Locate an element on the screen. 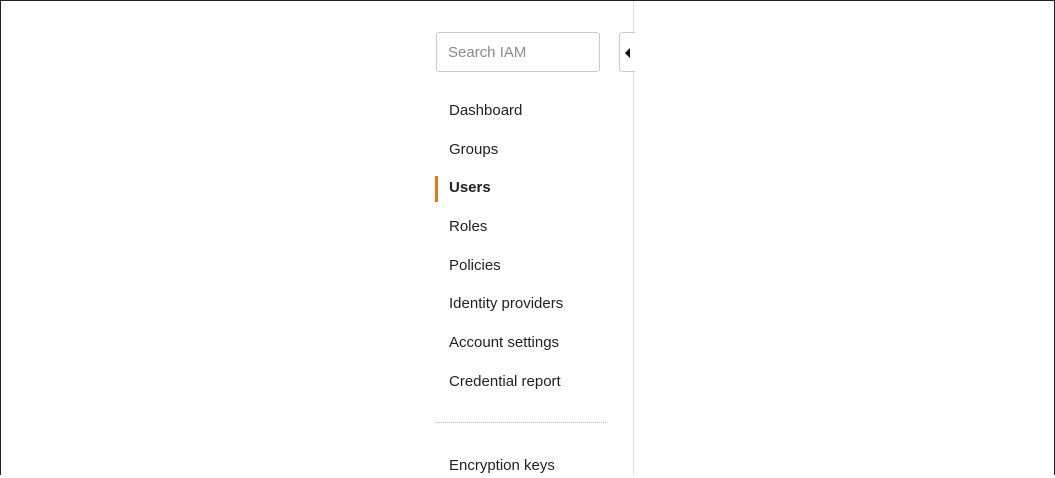 The width and height of the screenshot is (1055, 478). sidebar-item-label: Policies is located at coordinates (475, 265).